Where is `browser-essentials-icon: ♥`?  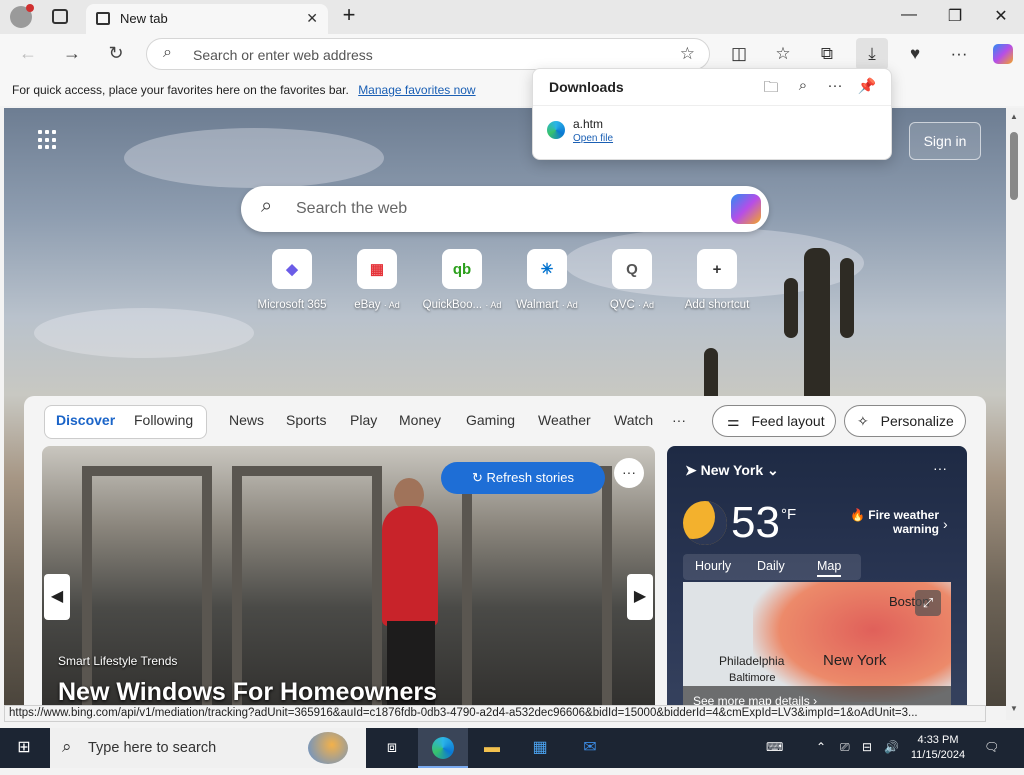 browser-essentials-icon: ♥ is located at coordinates (915, 54).